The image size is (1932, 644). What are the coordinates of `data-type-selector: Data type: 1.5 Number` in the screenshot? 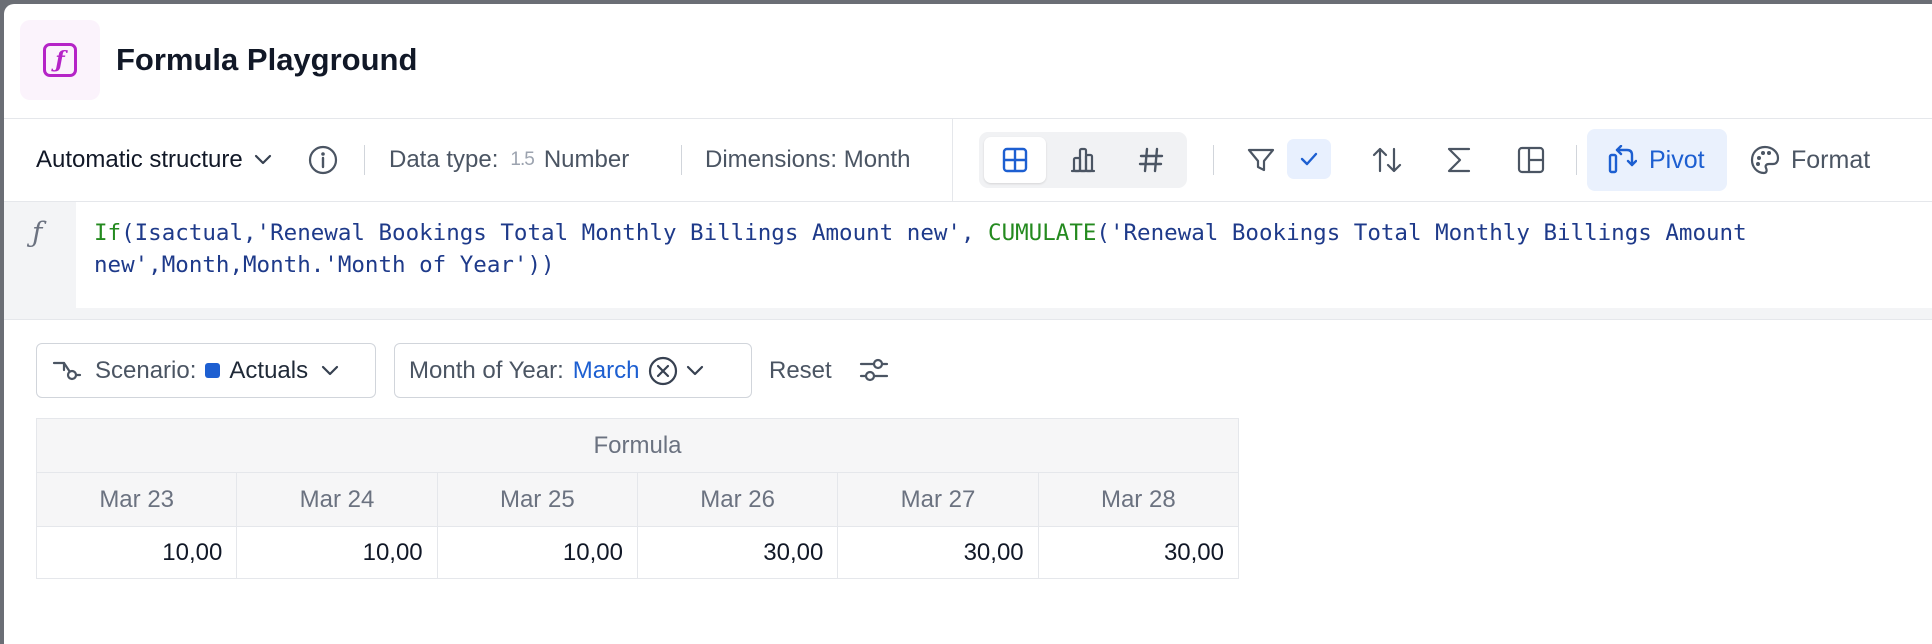 It's located at (509, 160).